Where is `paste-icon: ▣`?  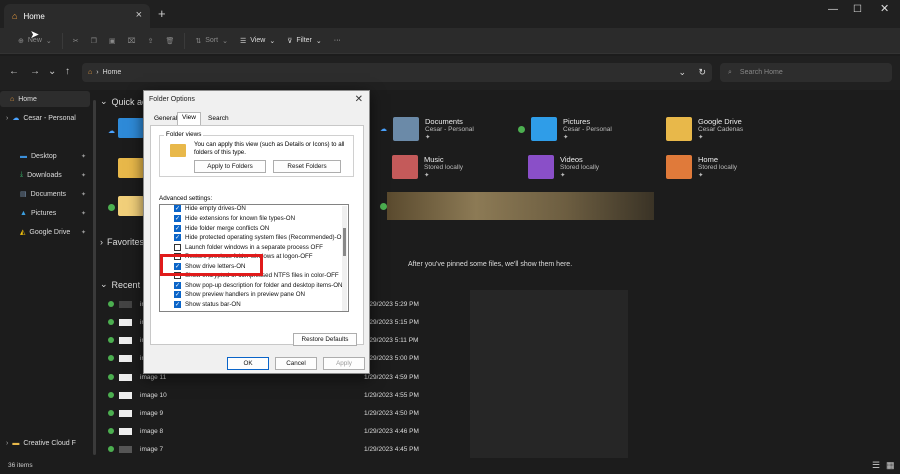
paste-icon: ▣ is located at coordinates (112, 41).